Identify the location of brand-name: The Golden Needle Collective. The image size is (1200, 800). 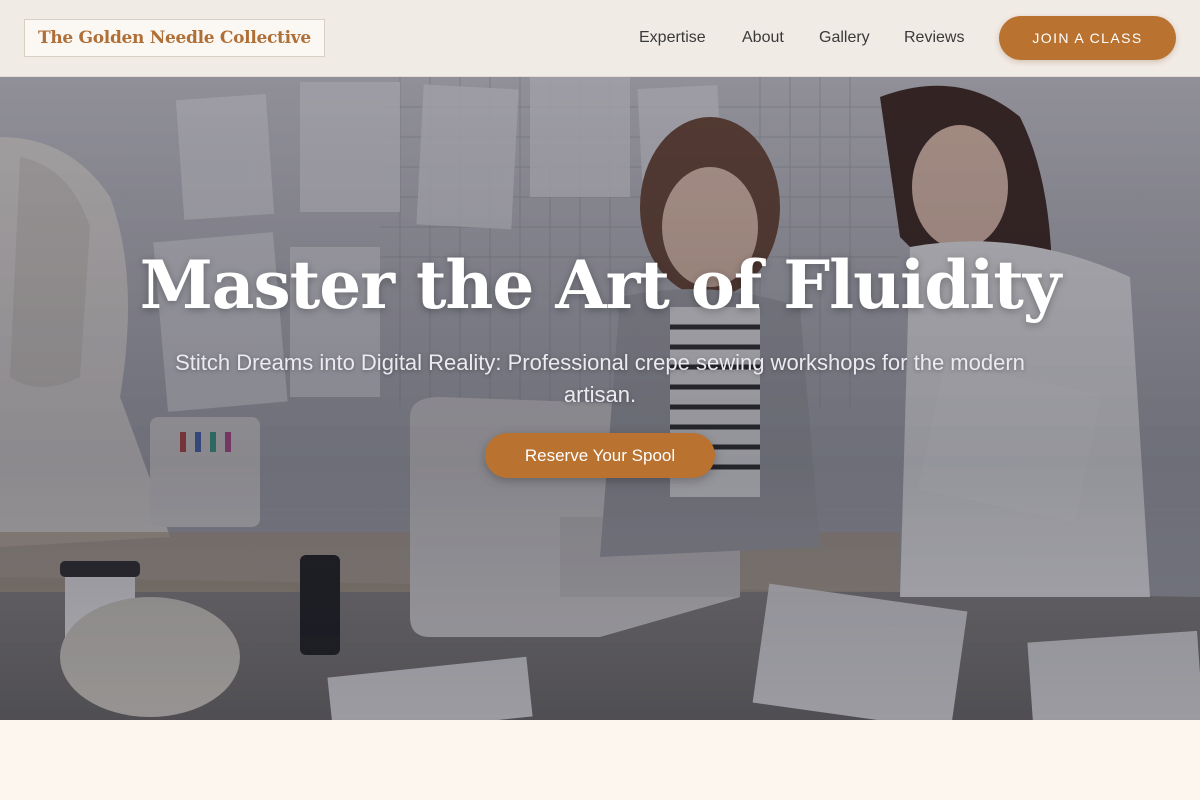
(174, 38).